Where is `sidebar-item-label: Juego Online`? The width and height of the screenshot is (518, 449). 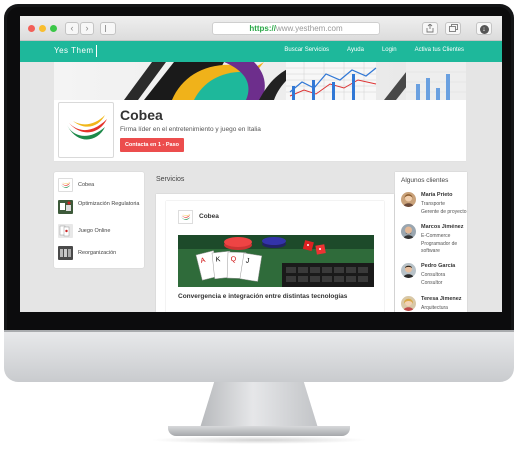
sidebar-item-label: Juego Online is located at coordinates (94, 231).